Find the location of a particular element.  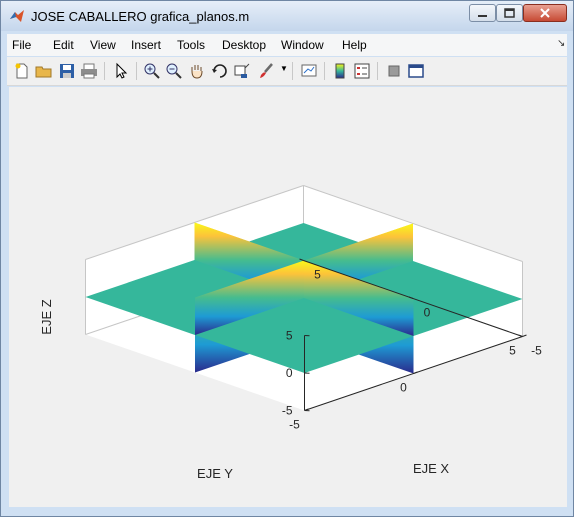

open-file-icon is located at coordinates (44, 71).